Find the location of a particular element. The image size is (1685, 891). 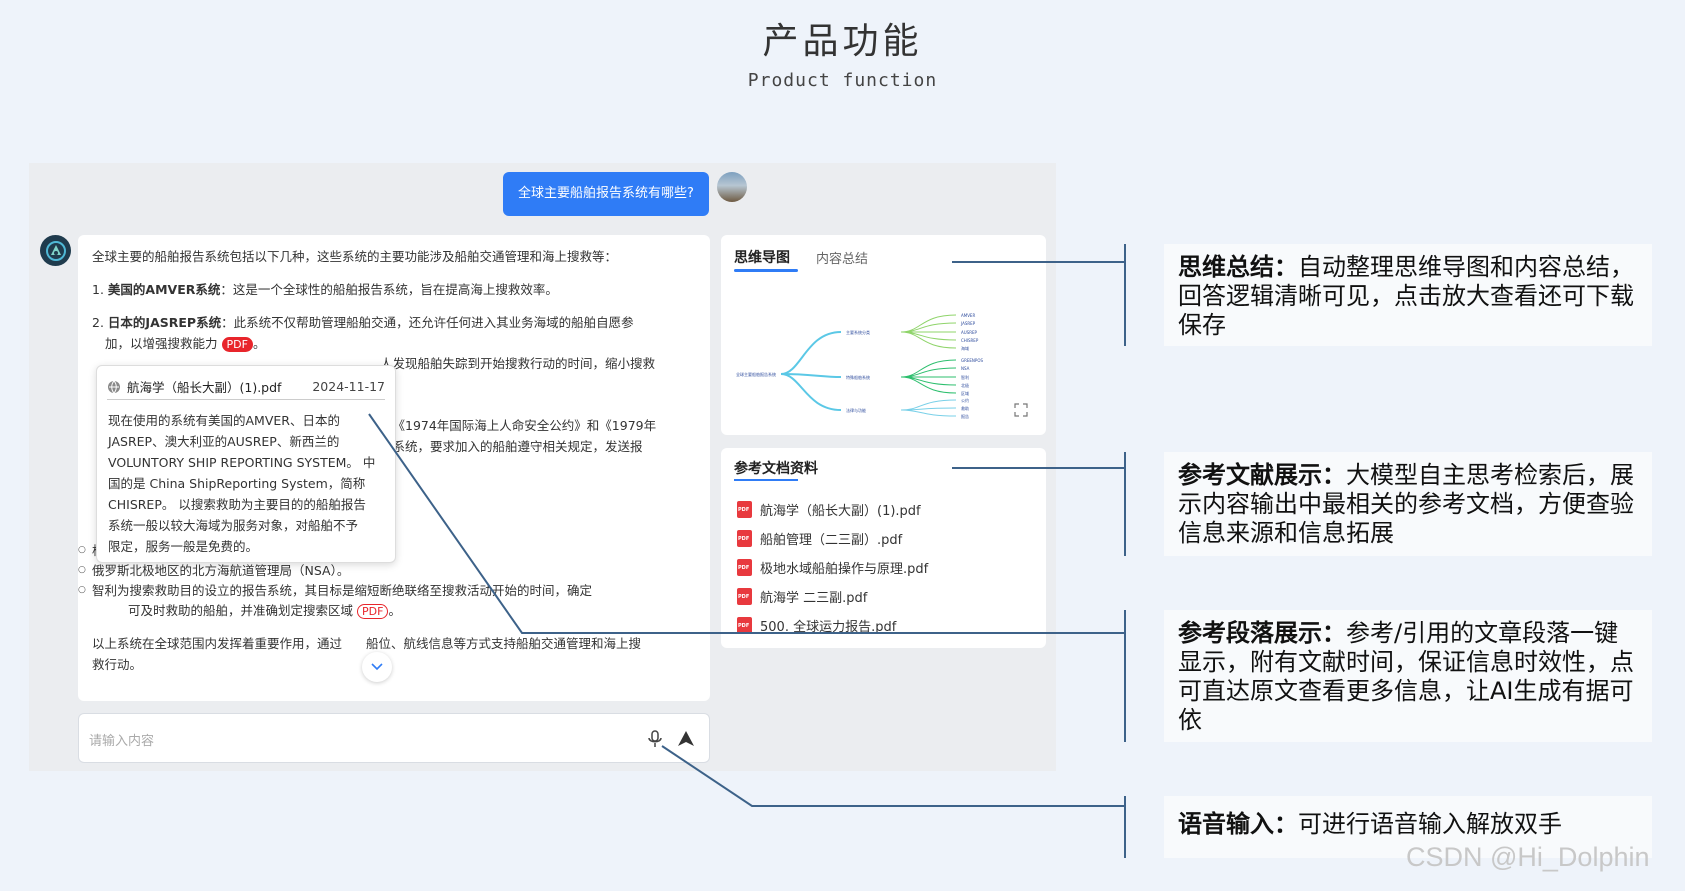

references-underline is located at coordinates (766, 480).